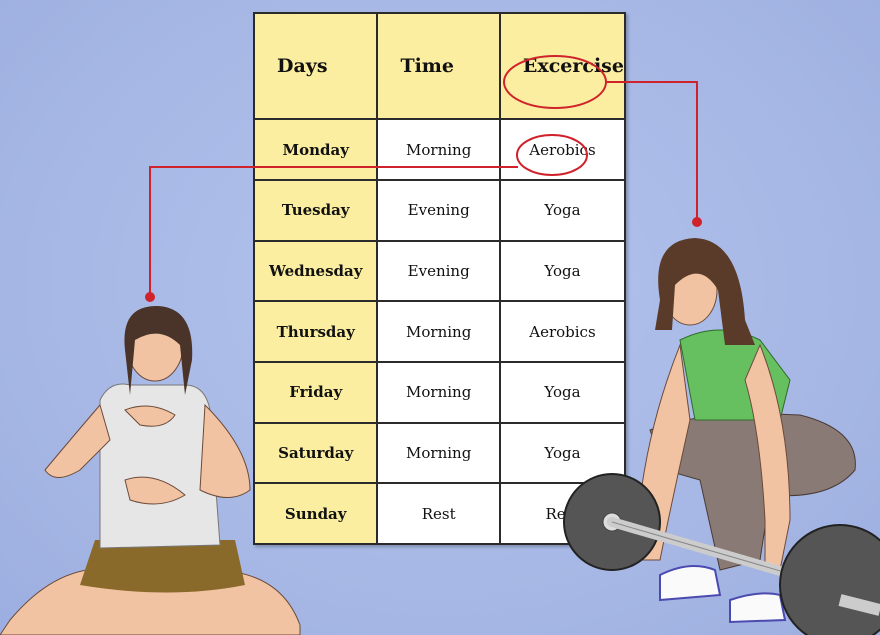 The image size is (880, 635). What do you see at coordinates (333, 231) in the screenshot?
I see `connector-line-yoga` at bounding box center [333, 231].